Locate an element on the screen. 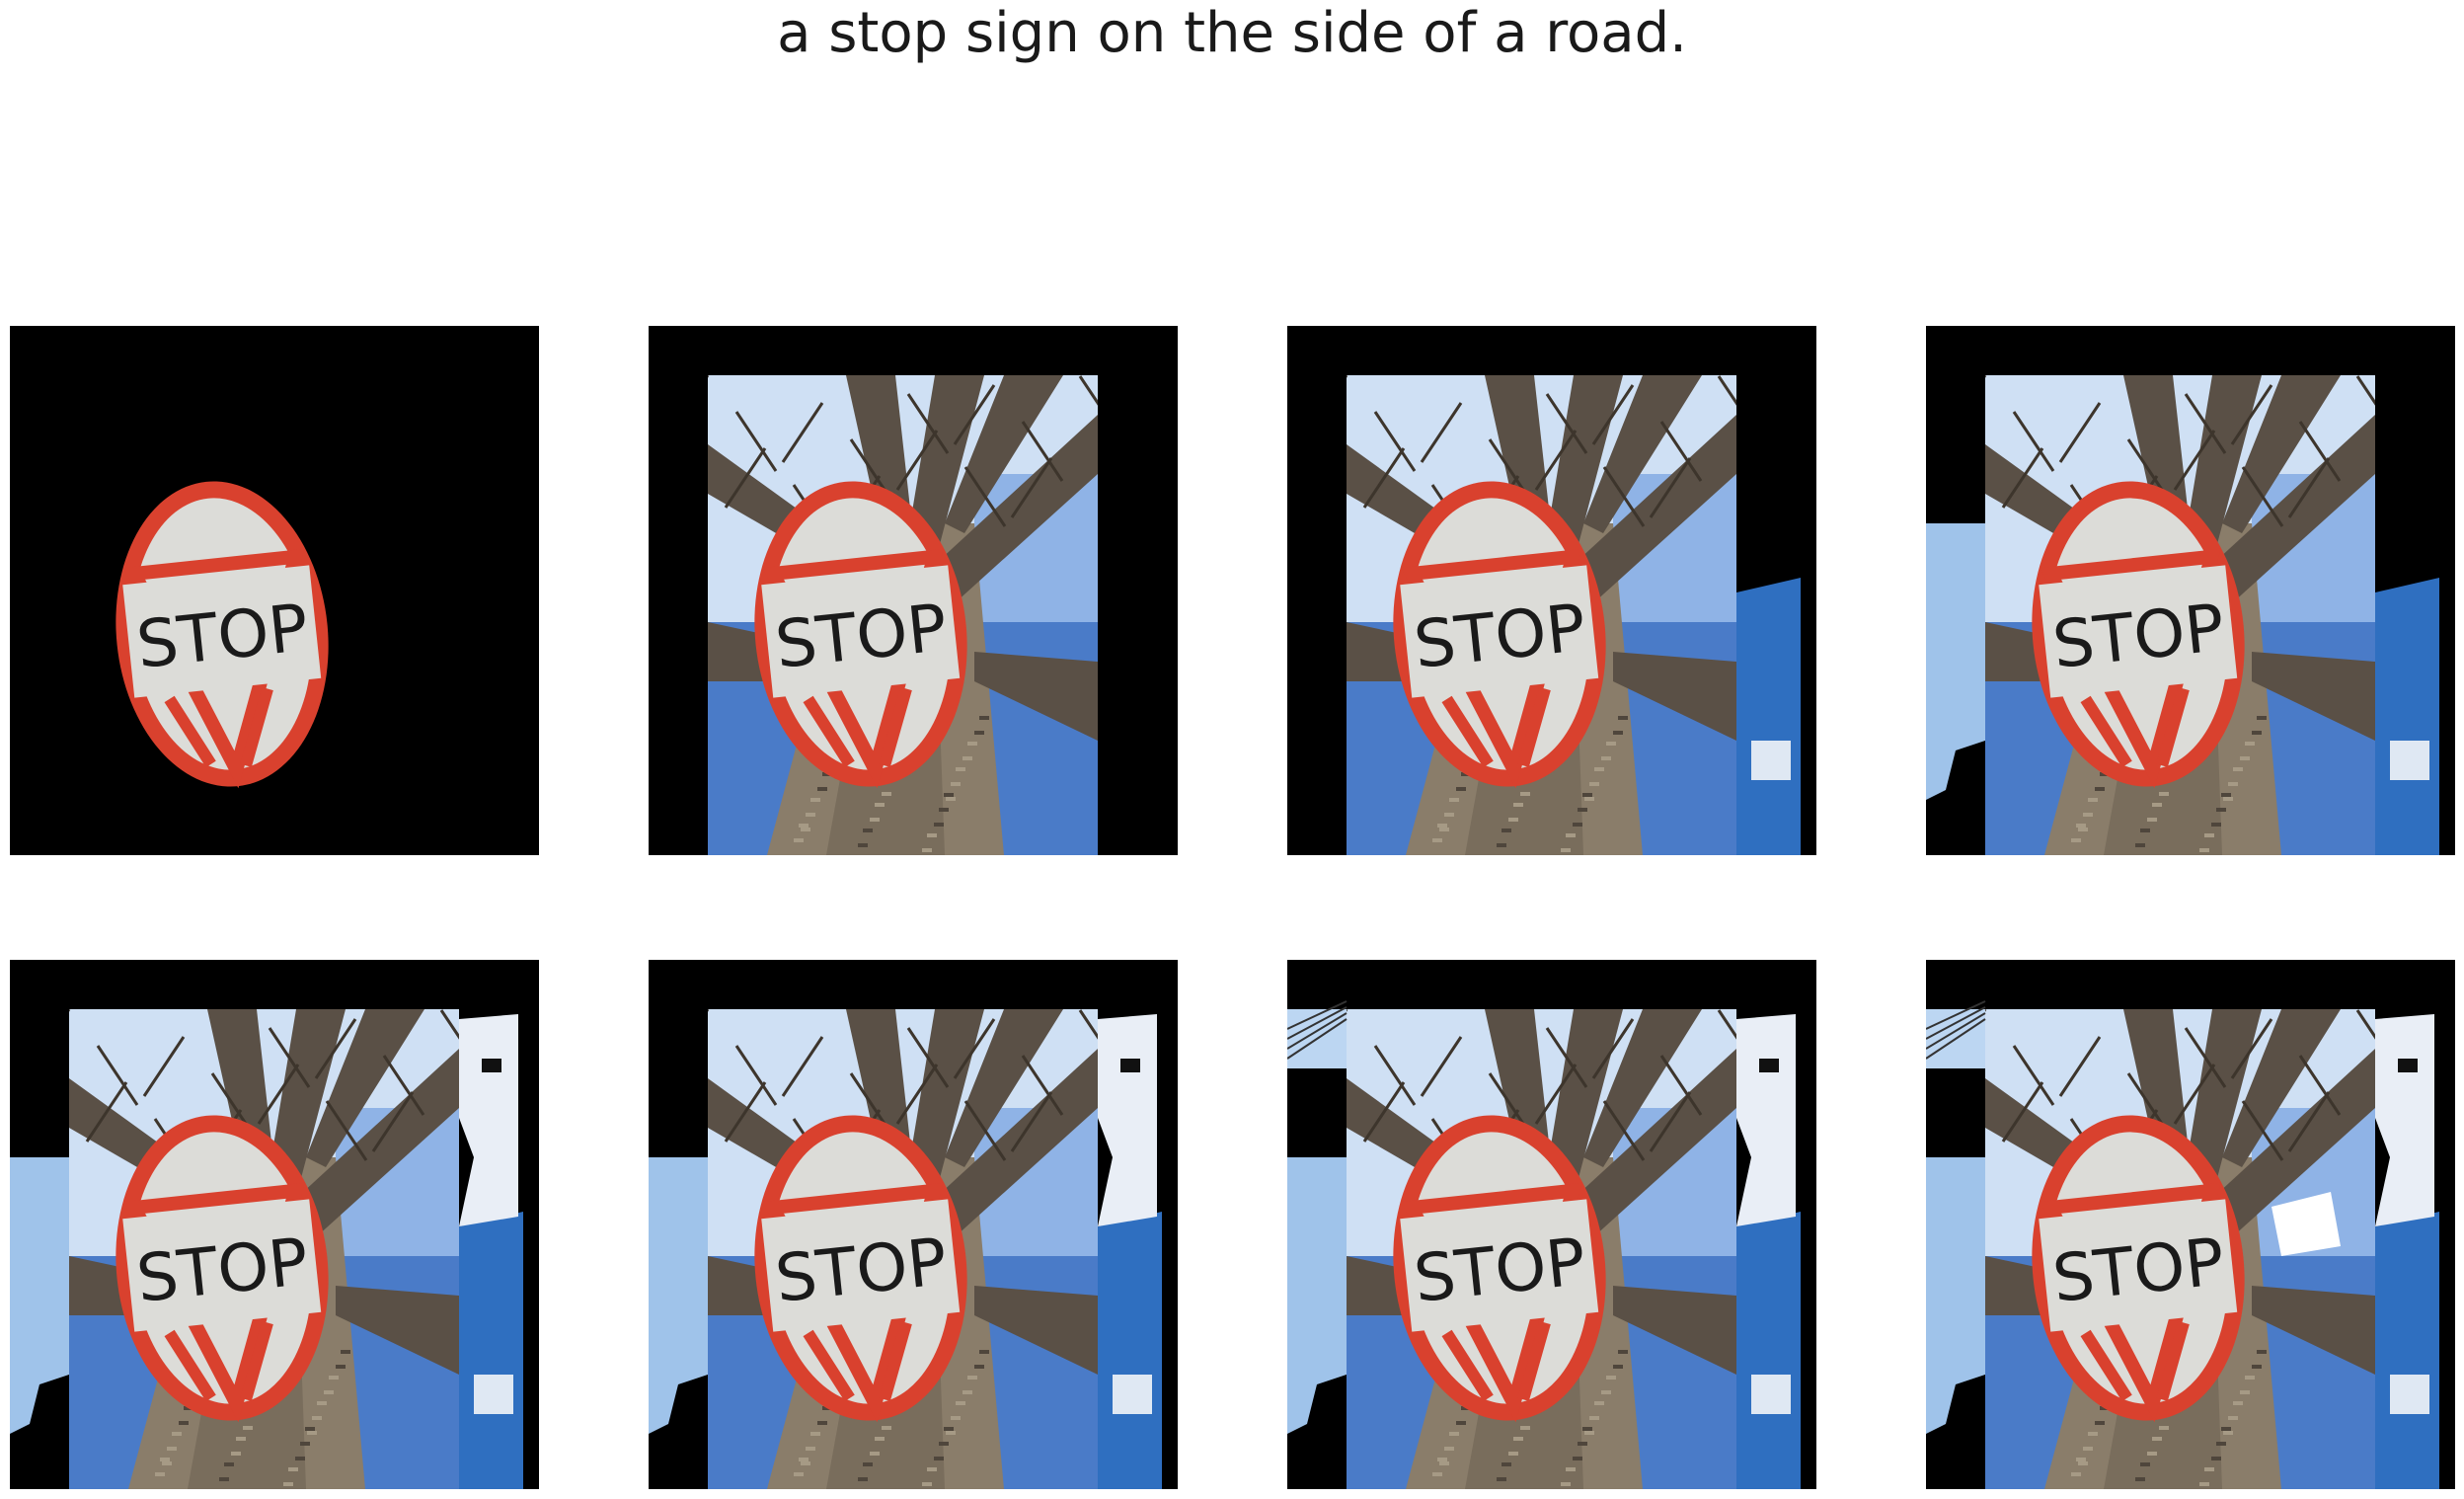 This screenshot has height=1499, width=2464. panel-6: STOP is located at coordinates (913, 1224).